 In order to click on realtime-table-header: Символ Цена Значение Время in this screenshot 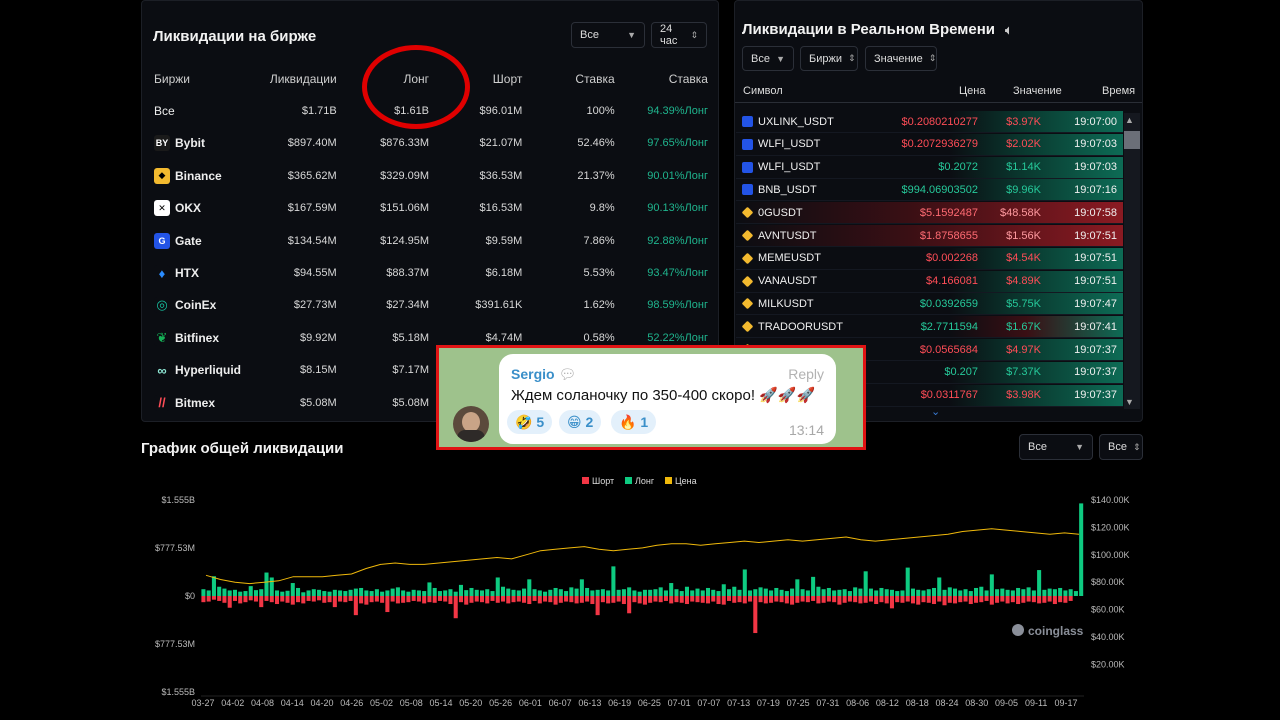, I will do `click(939, 92)`.